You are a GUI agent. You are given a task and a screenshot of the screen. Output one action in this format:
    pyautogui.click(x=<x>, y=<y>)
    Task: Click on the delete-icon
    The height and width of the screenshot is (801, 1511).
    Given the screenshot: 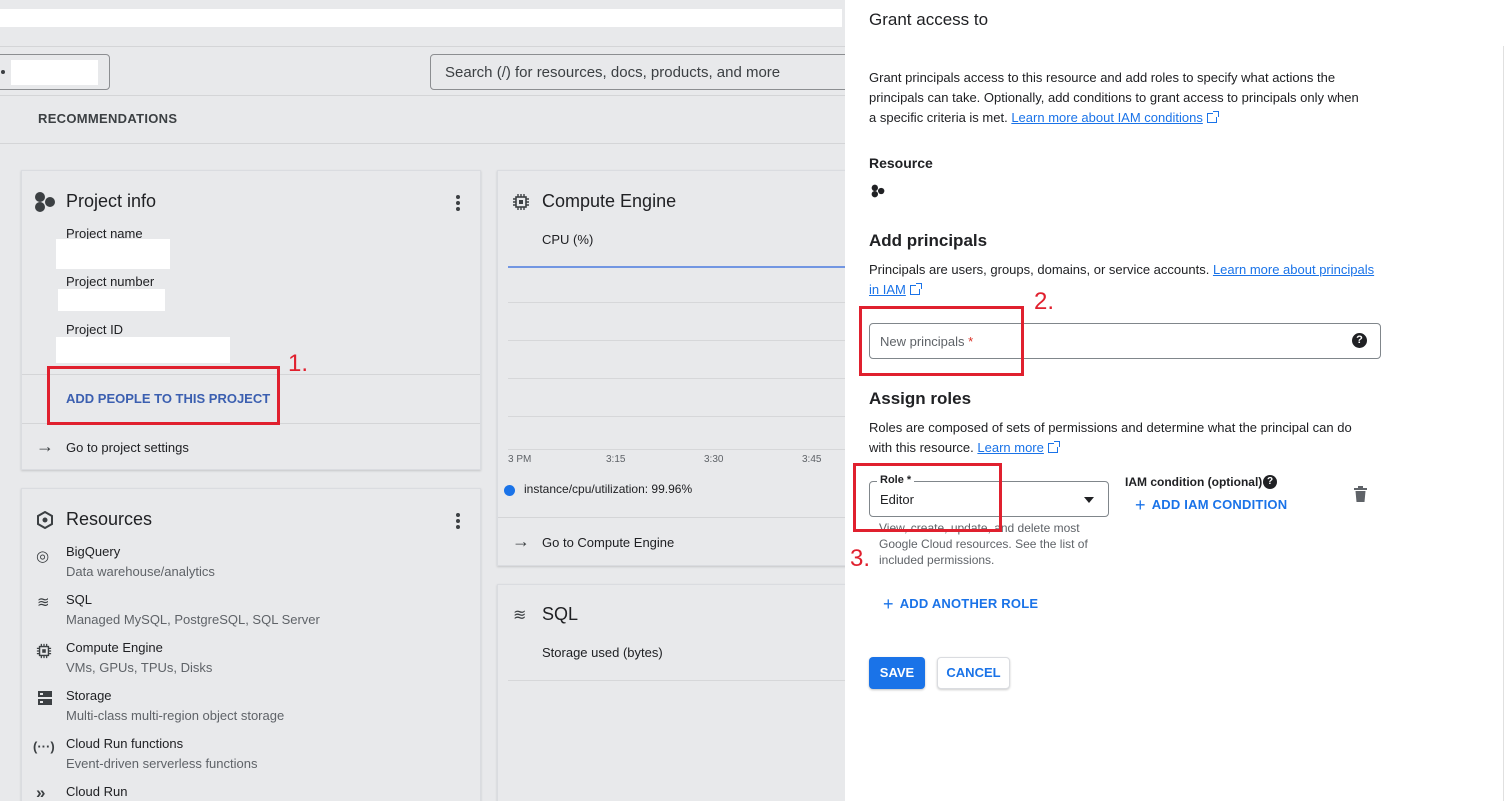 What is the action you would take?
    pyautogui.click(x=1360, y=494)
    